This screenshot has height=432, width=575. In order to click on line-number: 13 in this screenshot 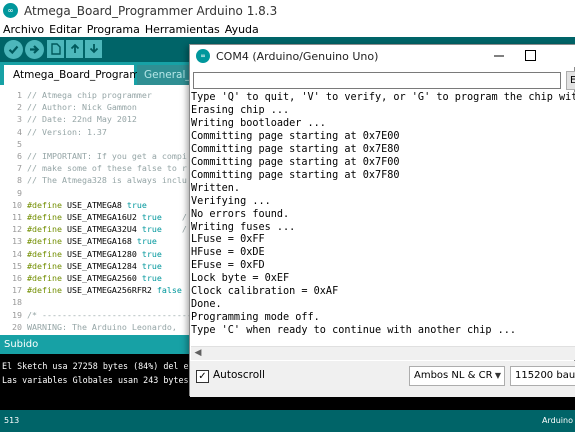, I will do `click(17, 241)`.